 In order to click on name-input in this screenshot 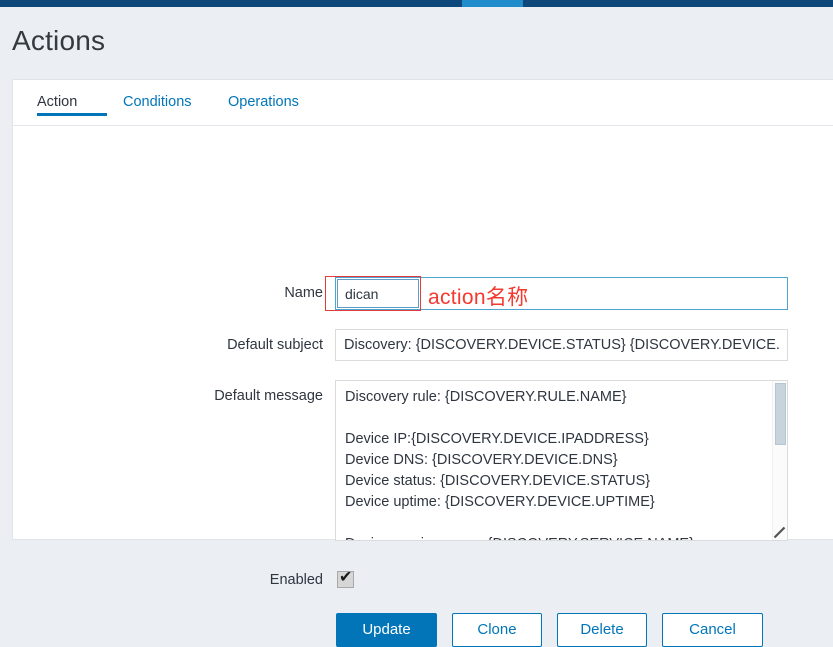, I will do `click(378, 293)`.